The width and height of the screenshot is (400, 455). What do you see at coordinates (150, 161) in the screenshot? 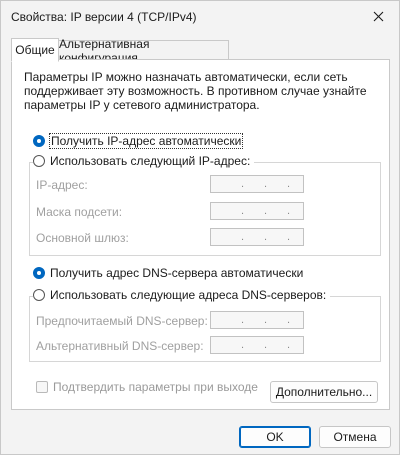
I see `ip-manual-label: Использовать следующий IP-адрес:` at bounding box center [150, 161].